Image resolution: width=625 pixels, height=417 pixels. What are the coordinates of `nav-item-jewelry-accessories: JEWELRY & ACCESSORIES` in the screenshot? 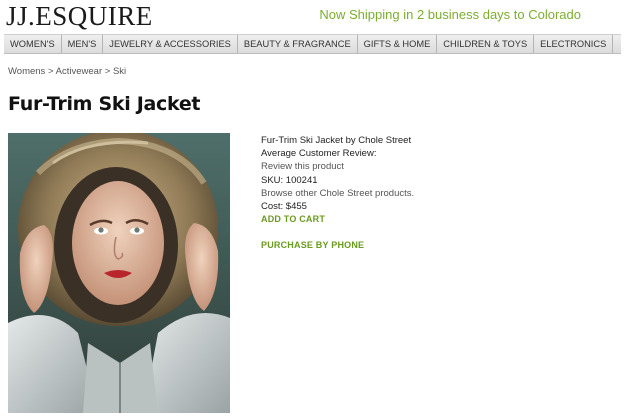 It's located at (170, 44).